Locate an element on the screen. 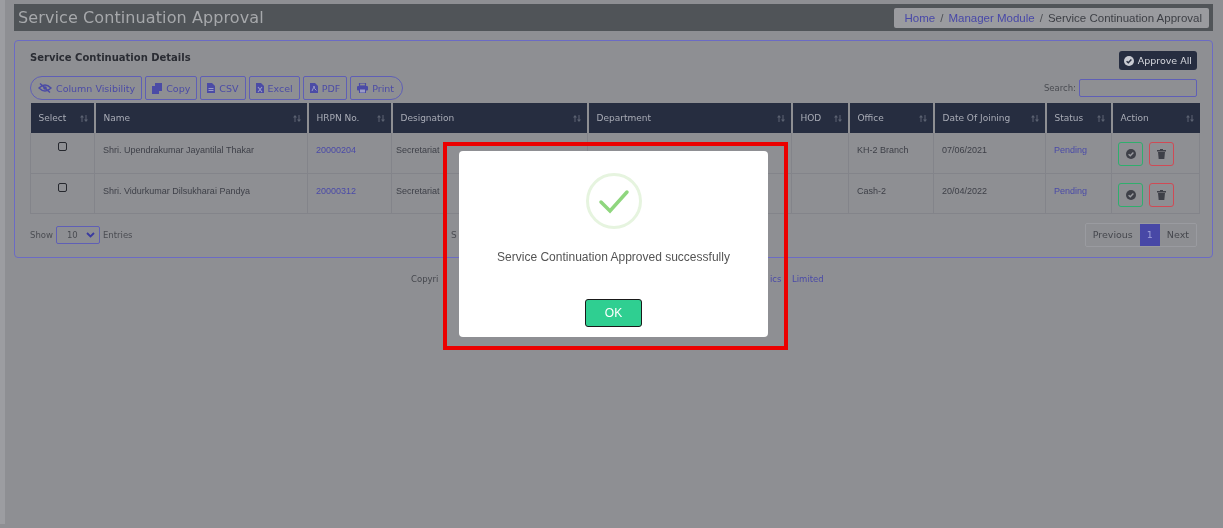 The height and width of the screenshot is (528, 1223). breadcrumb-link: Home is located at coordinates (920, 17).